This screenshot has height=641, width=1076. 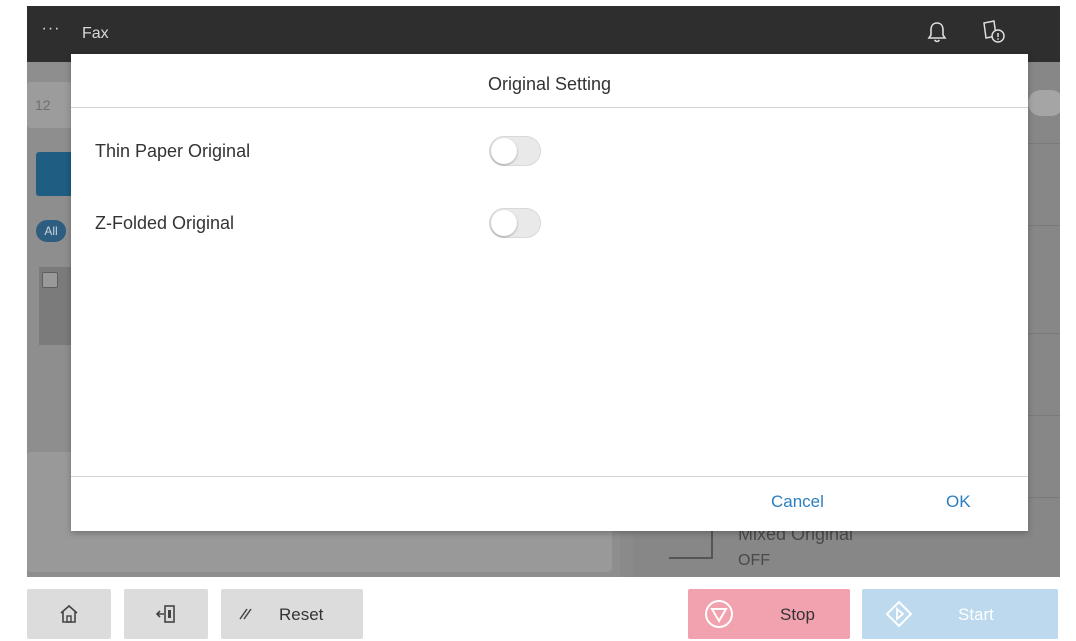 I want to click on reset-button: Reset, so click(x=292, y=614).